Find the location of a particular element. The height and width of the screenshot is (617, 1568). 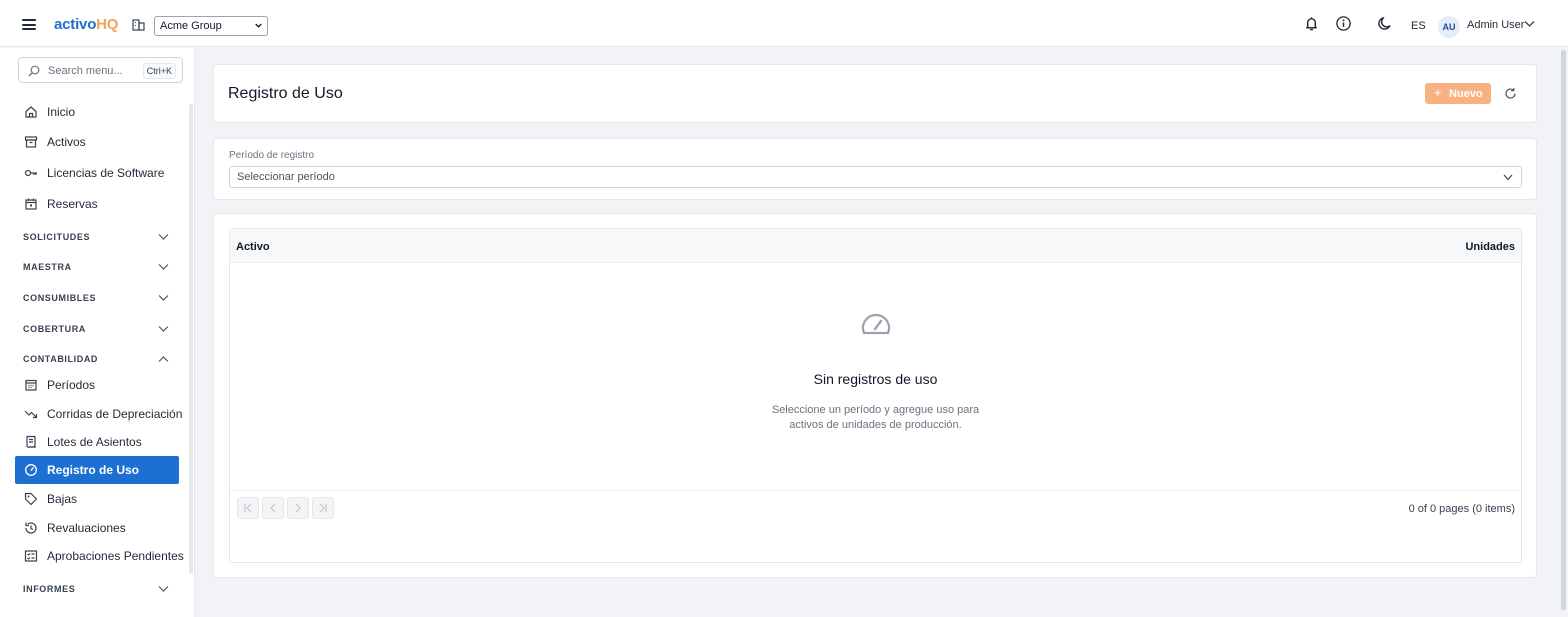

calendar-grid-icon is located at coordinates (31, 385).